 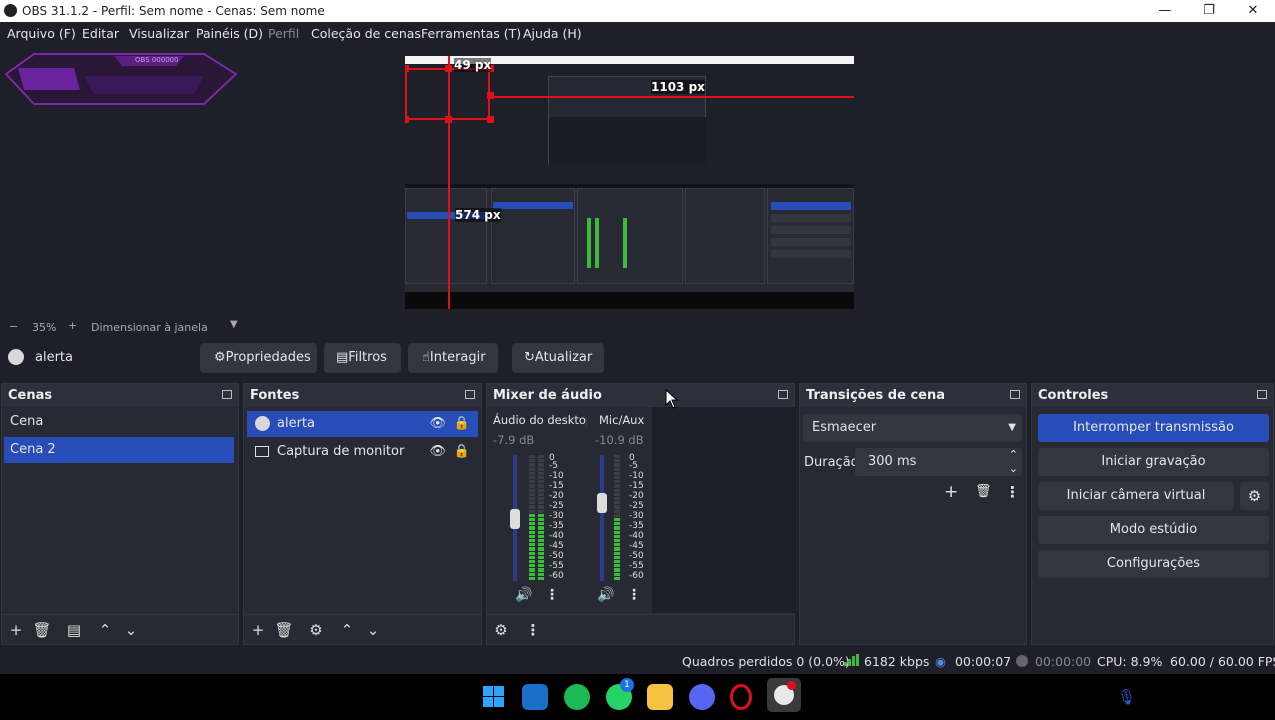 I want to click on chevron-down-icon: ▼, so click(x=234, y=324).